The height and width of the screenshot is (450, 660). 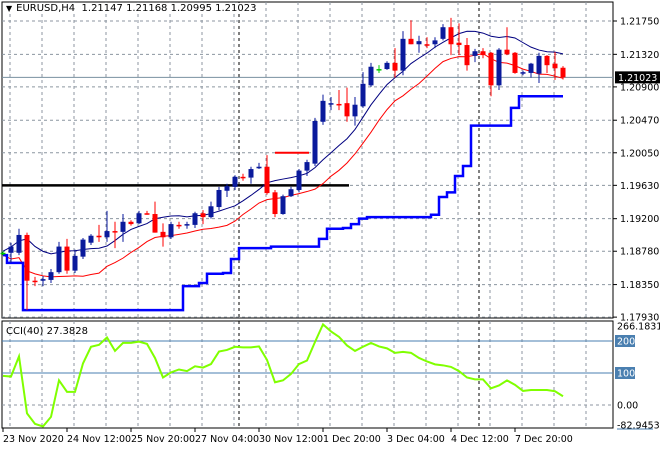 I want to click on x-tick-label: 25 Nov 20:00, so click(x=163, y=439).